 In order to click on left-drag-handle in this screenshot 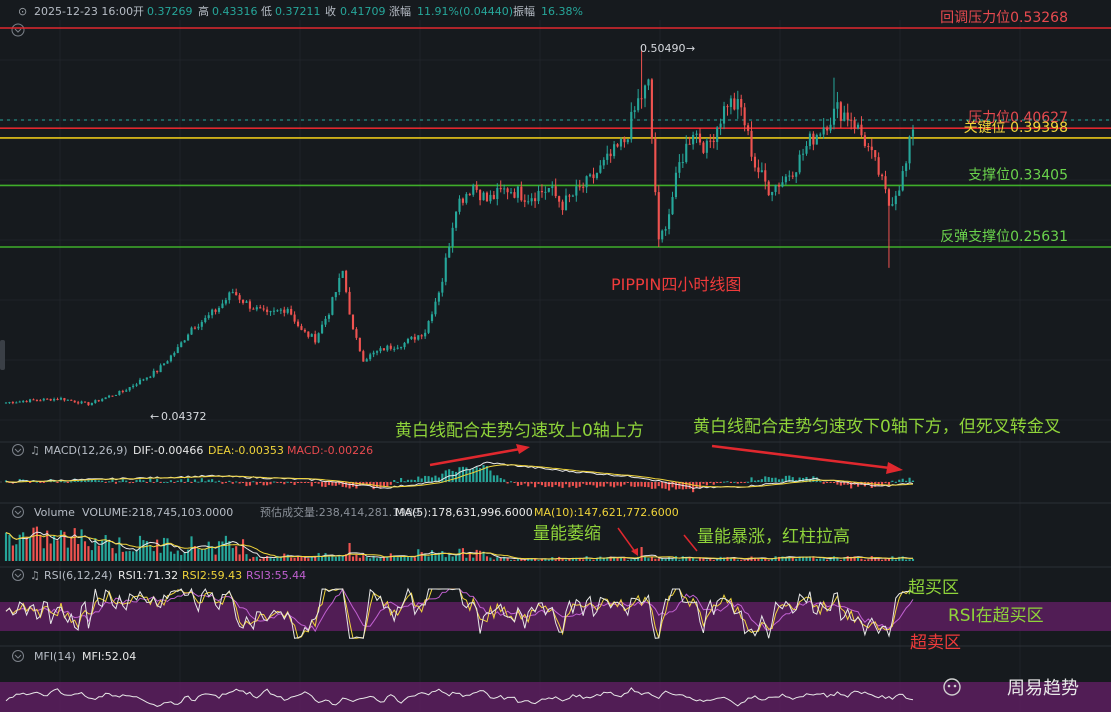, I will do `click(2, 355)`.